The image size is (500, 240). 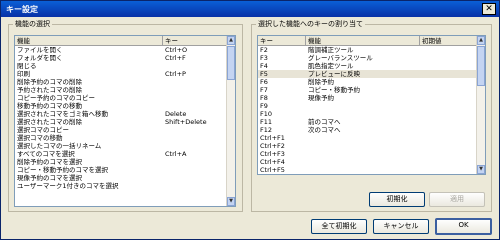 I want to click on function-name: コピー予約のコマのコピー, so click(x=56, y=98).